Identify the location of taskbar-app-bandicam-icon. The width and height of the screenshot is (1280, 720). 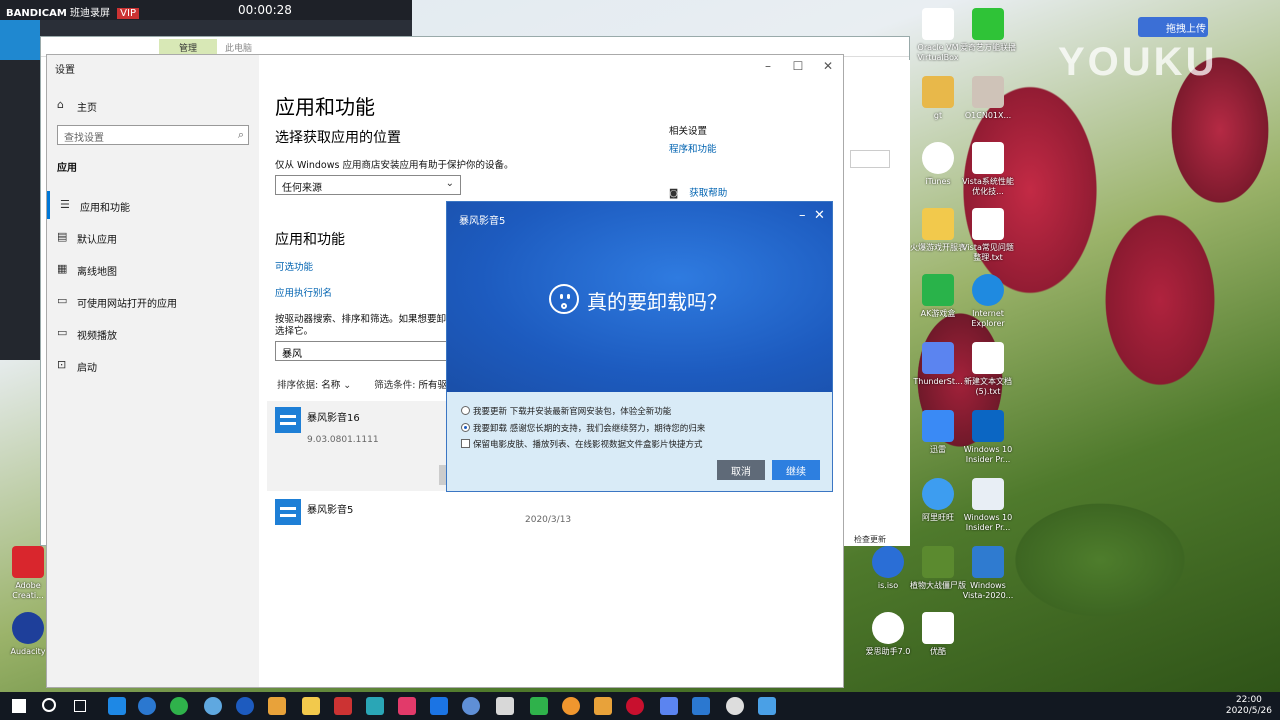
(117, 706).